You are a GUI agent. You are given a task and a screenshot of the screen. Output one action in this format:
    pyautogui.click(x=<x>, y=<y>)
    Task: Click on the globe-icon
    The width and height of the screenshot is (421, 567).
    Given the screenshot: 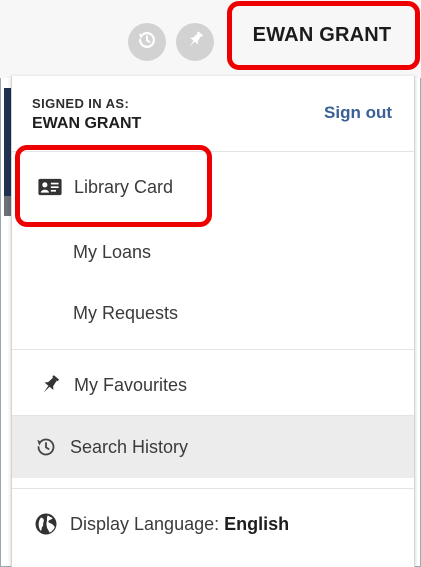 What is the action you would take?
    pyautogui.click(x=46, y=524)
    